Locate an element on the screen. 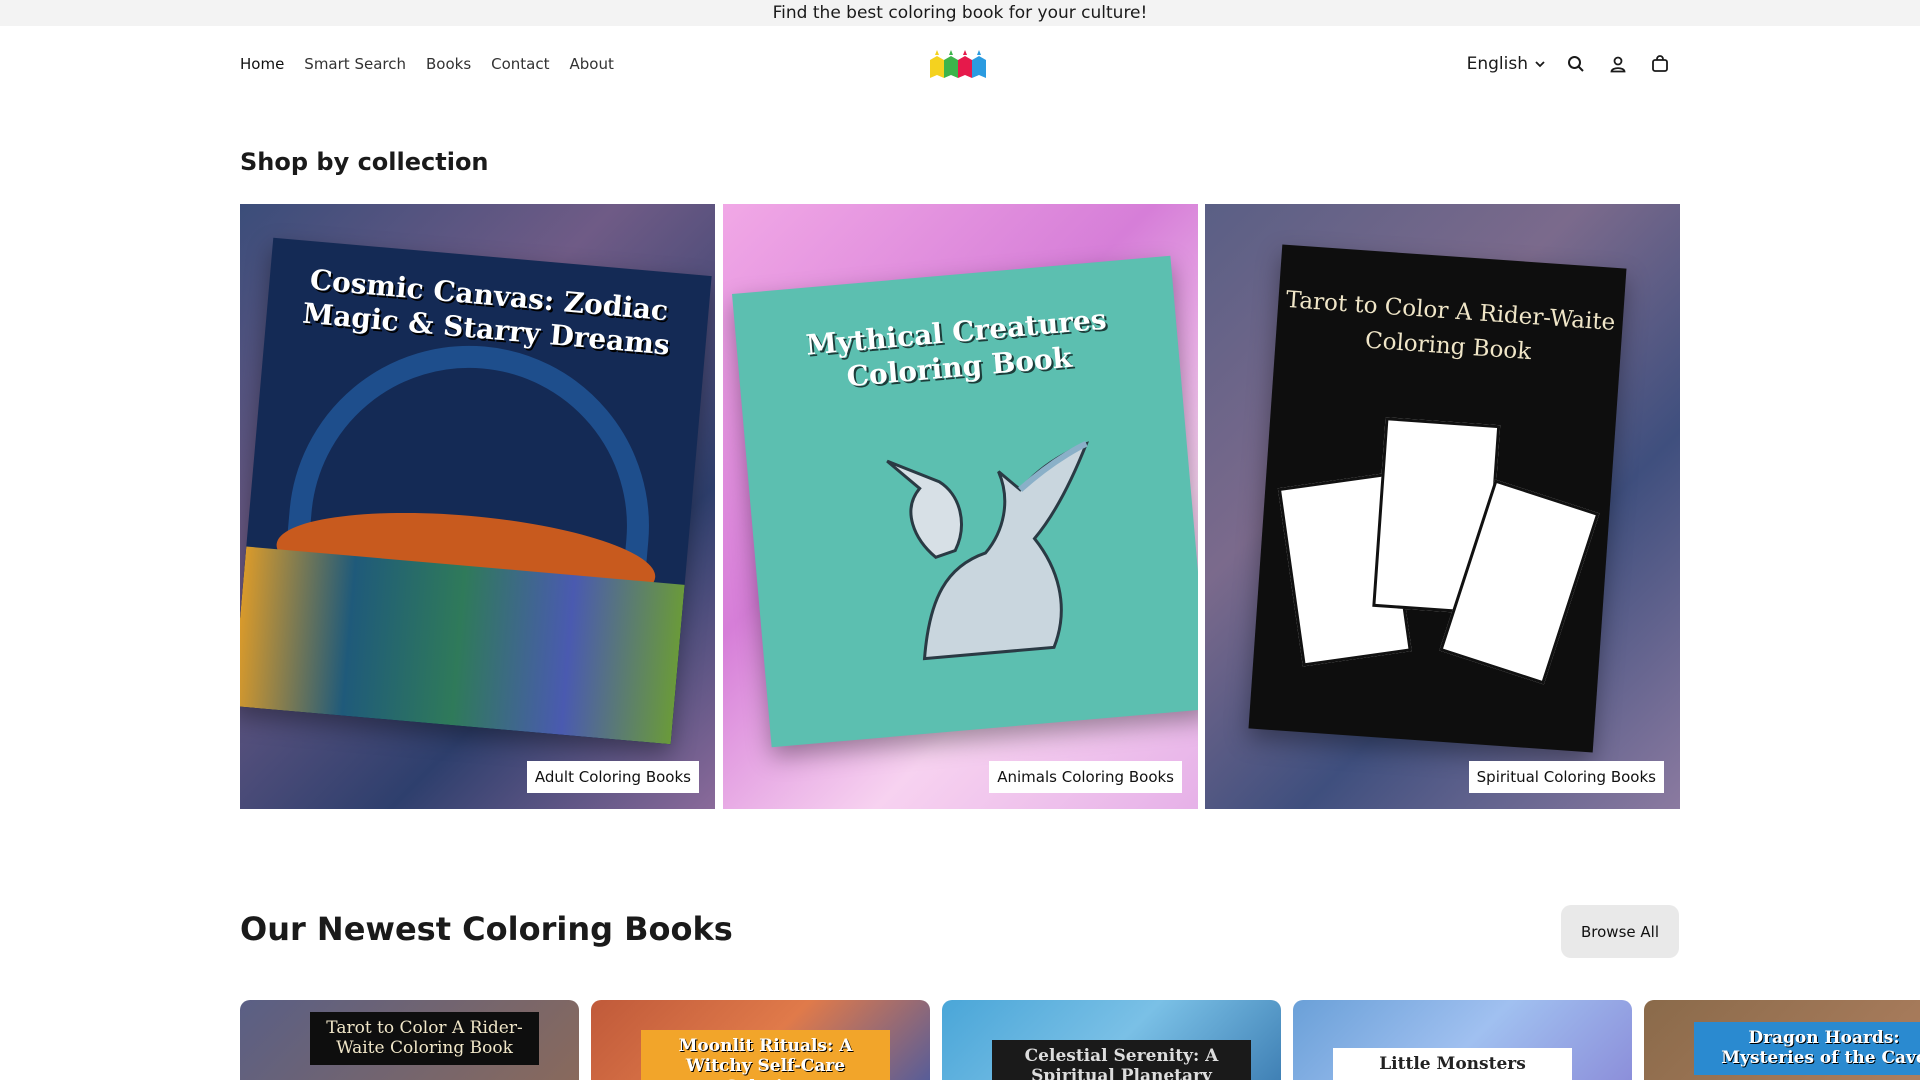  nav-smart-search: Smart Search is located at coordinates (355, 64).